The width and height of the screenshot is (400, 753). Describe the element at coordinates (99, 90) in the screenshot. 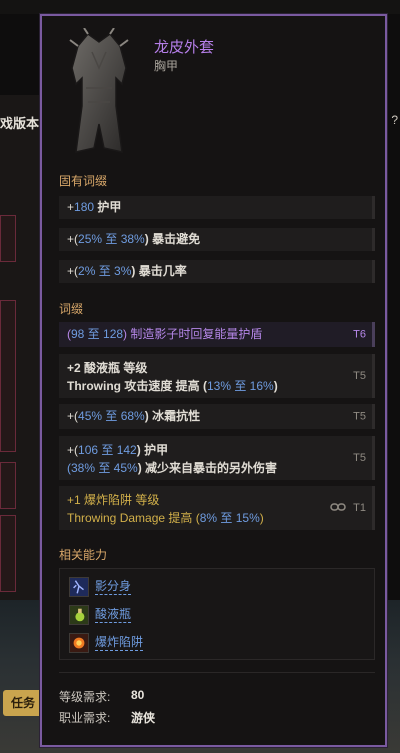

I see `dragonhide-coat-icon` at that location.